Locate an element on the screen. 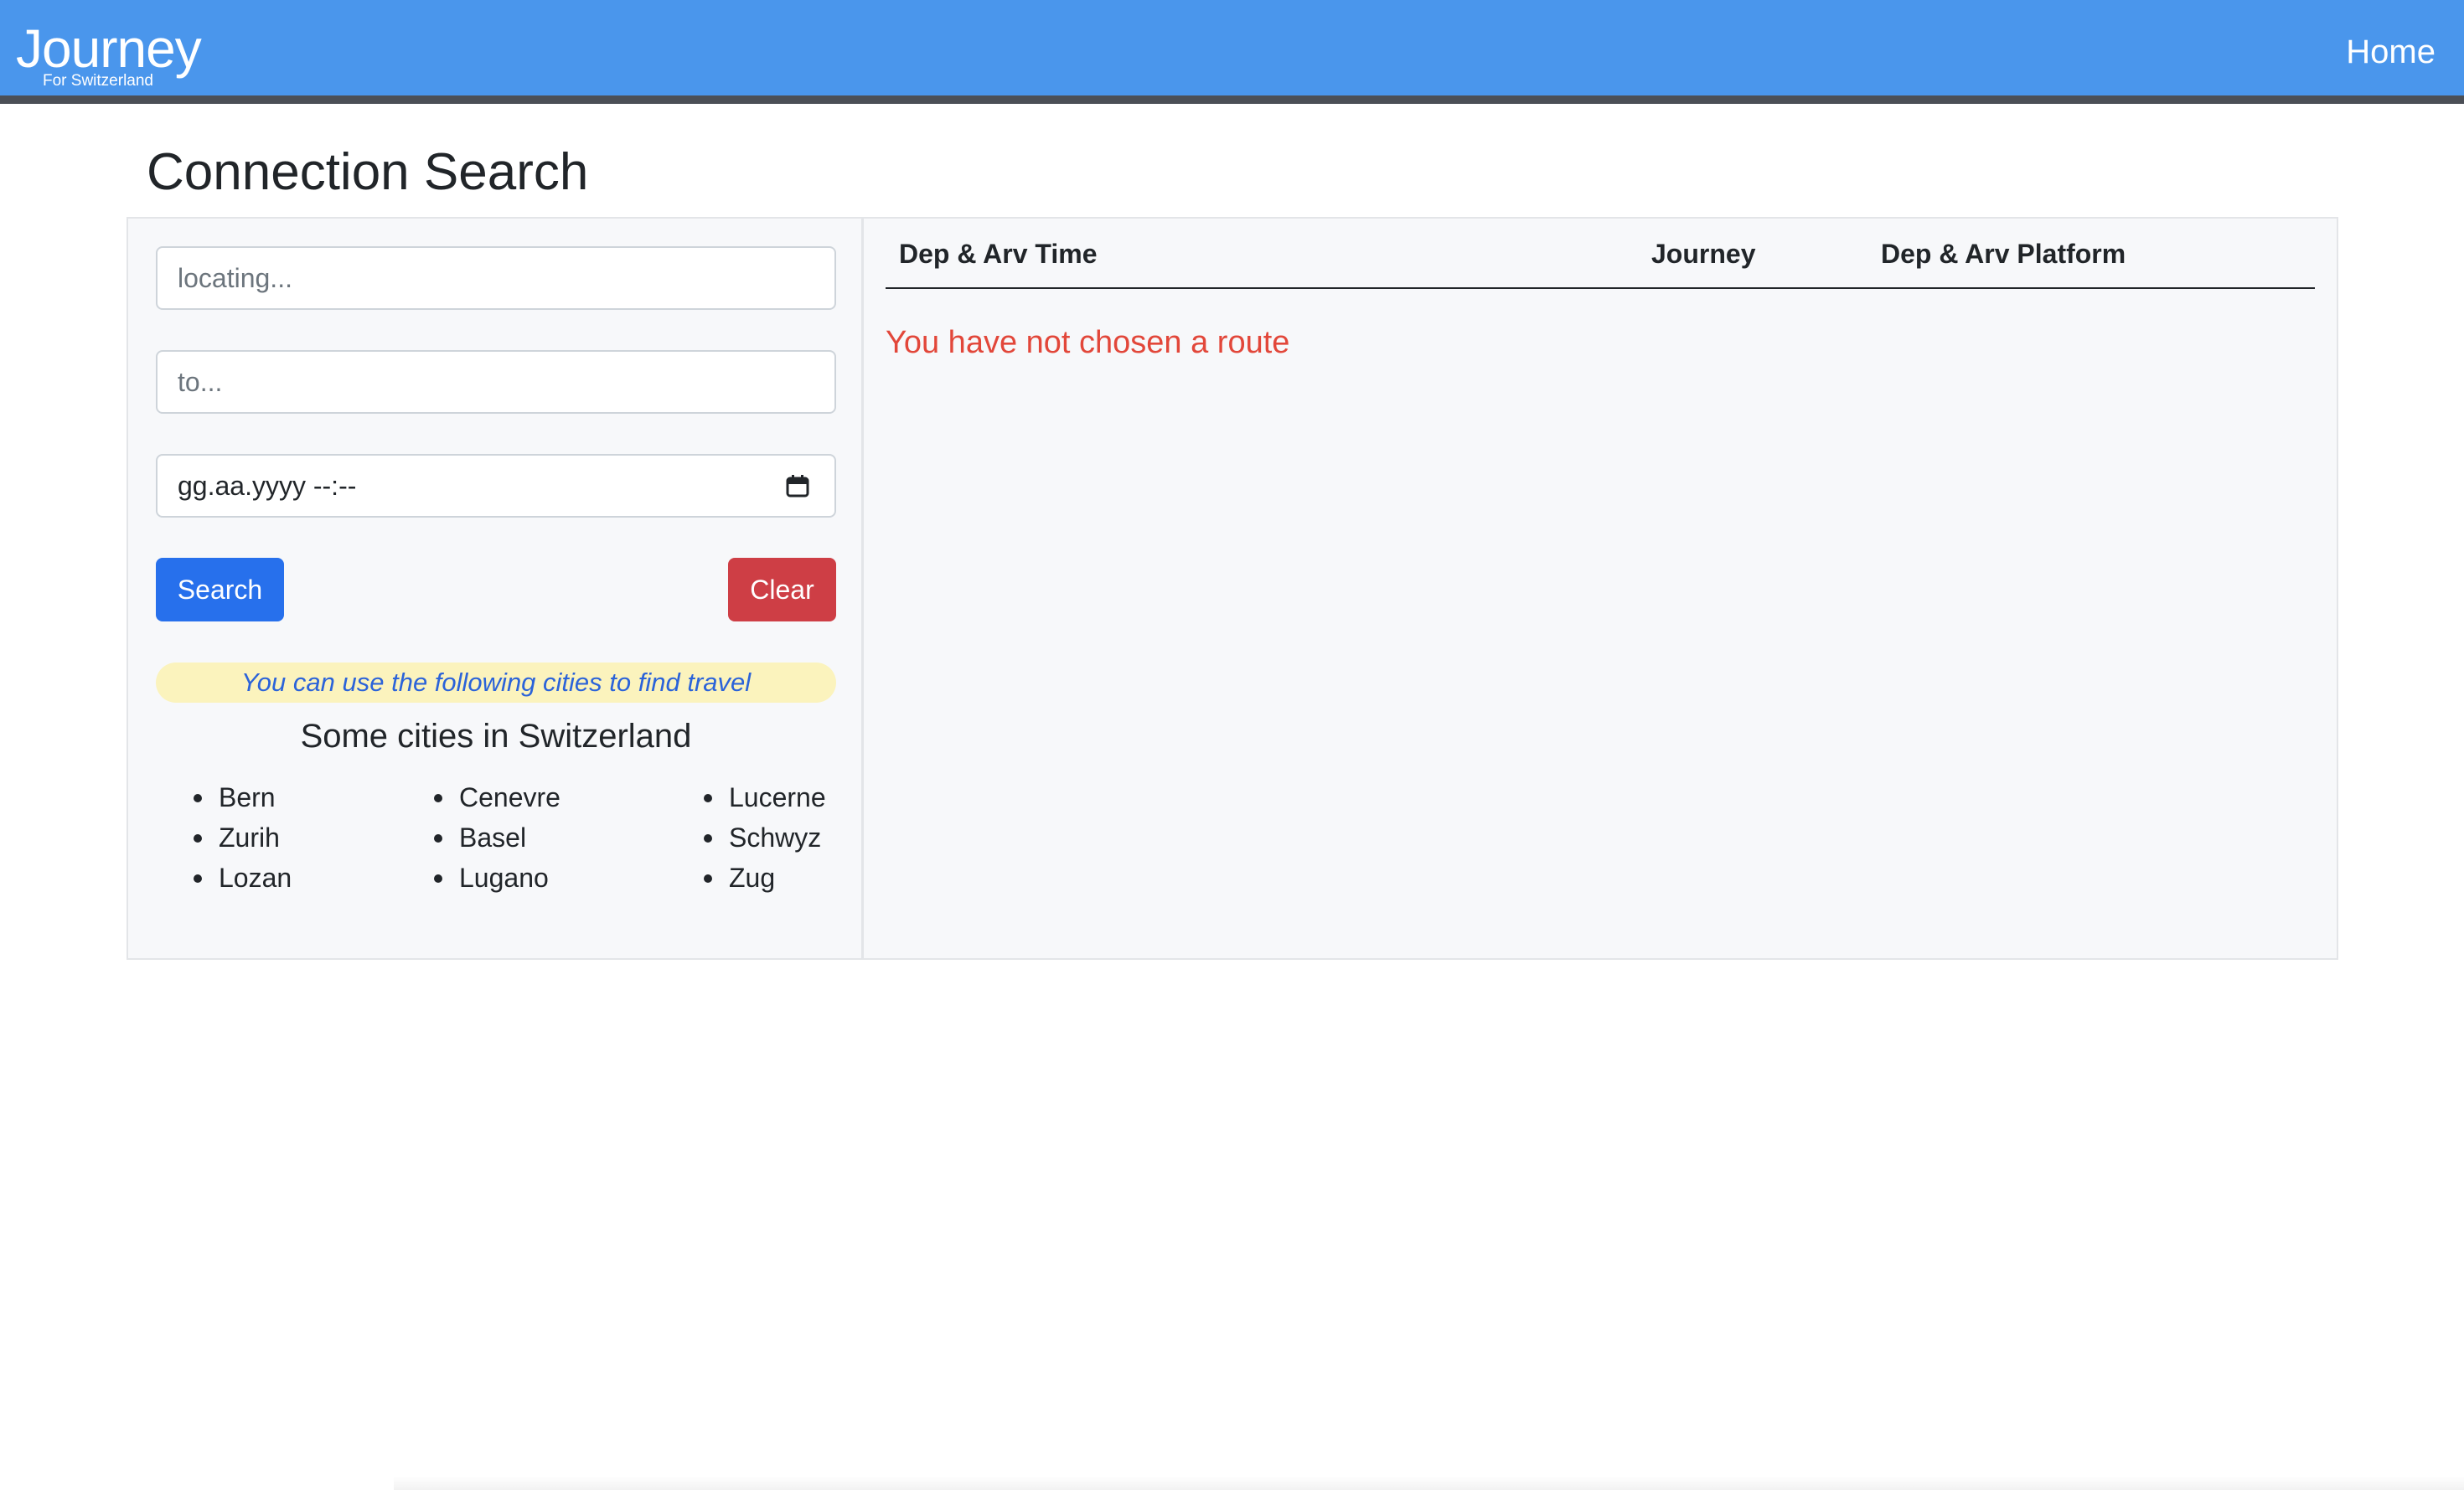 The width and height of the screenshot is (2464, 1490). city-item: Lucerne is located at coordinates (765, 797).